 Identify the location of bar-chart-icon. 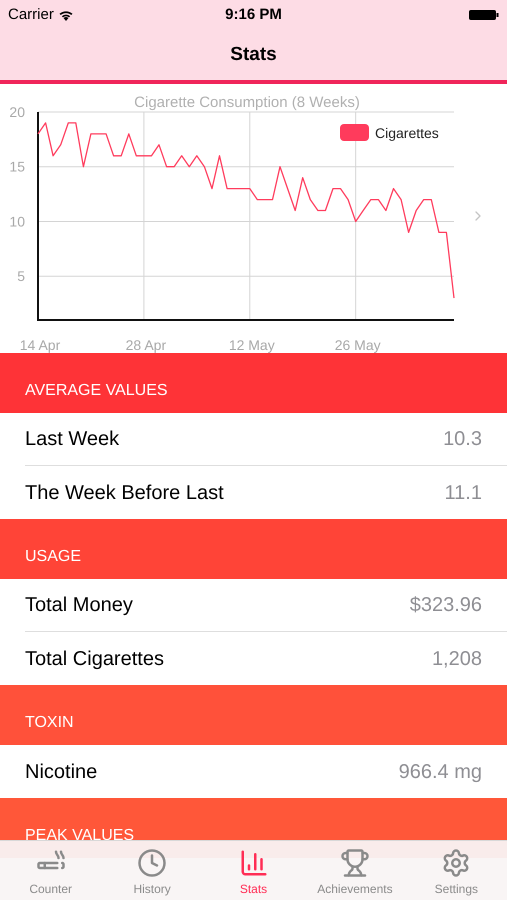
(253, 863).